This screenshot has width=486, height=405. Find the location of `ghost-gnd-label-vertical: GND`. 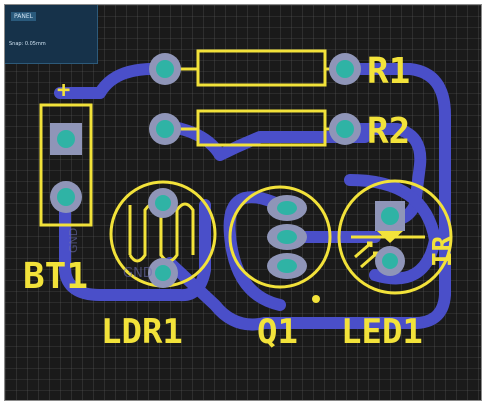

ghost-gnd-label-vertical: GND is located at coordinates (73, 240).